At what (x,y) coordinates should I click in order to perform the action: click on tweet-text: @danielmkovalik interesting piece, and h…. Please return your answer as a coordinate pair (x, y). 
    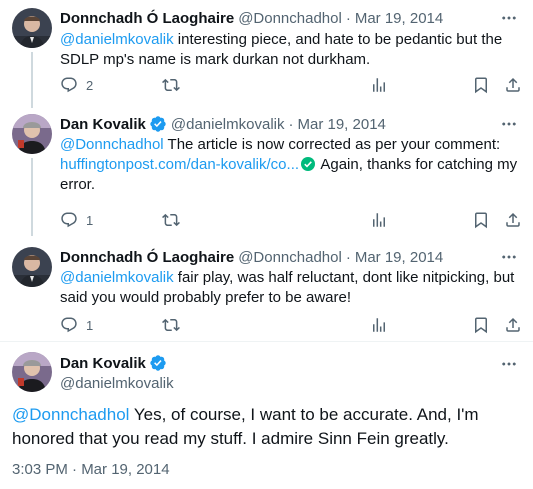
    Looking at the image, I should click on (291, 50).